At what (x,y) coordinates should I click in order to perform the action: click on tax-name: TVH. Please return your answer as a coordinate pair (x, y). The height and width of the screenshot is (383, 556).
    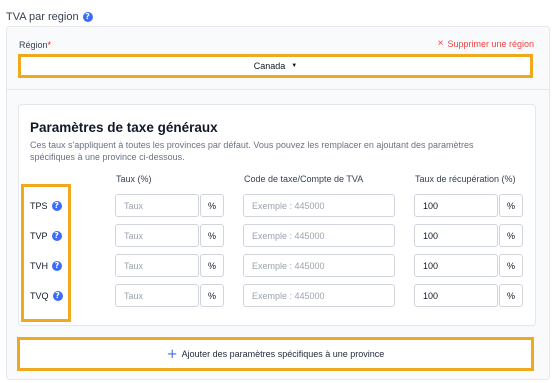
    Looking at the image, I should click on (39, 266).